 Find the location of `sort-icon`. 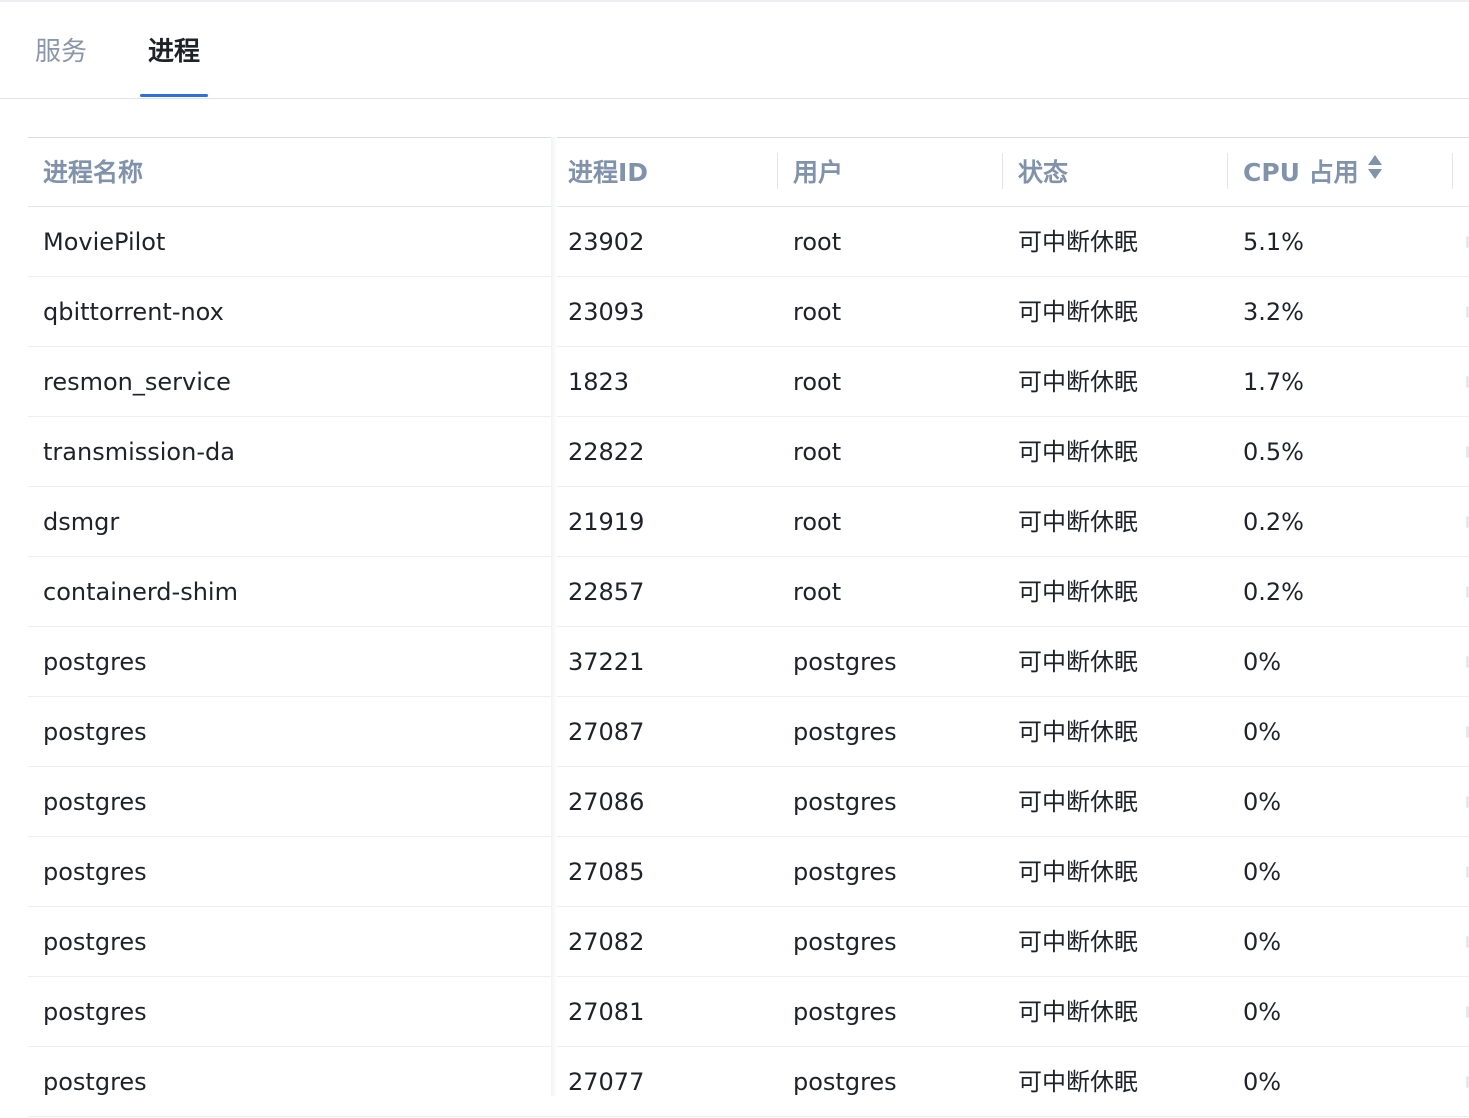

sort-icon is located at coordinates (1375, 172).